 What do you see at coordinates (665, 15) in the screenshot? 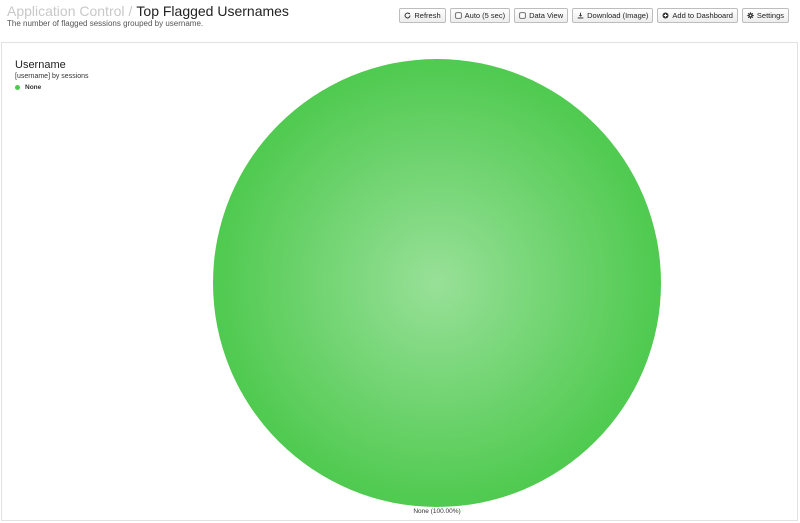
I see `plus-circle-icon` at bounding box center [665, 15].